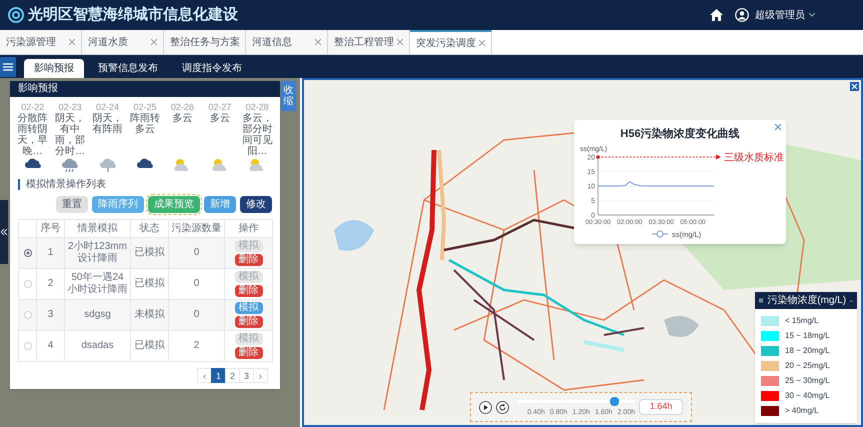  I want to click on sub-tab: 预警信息发布, so click(128, 68).